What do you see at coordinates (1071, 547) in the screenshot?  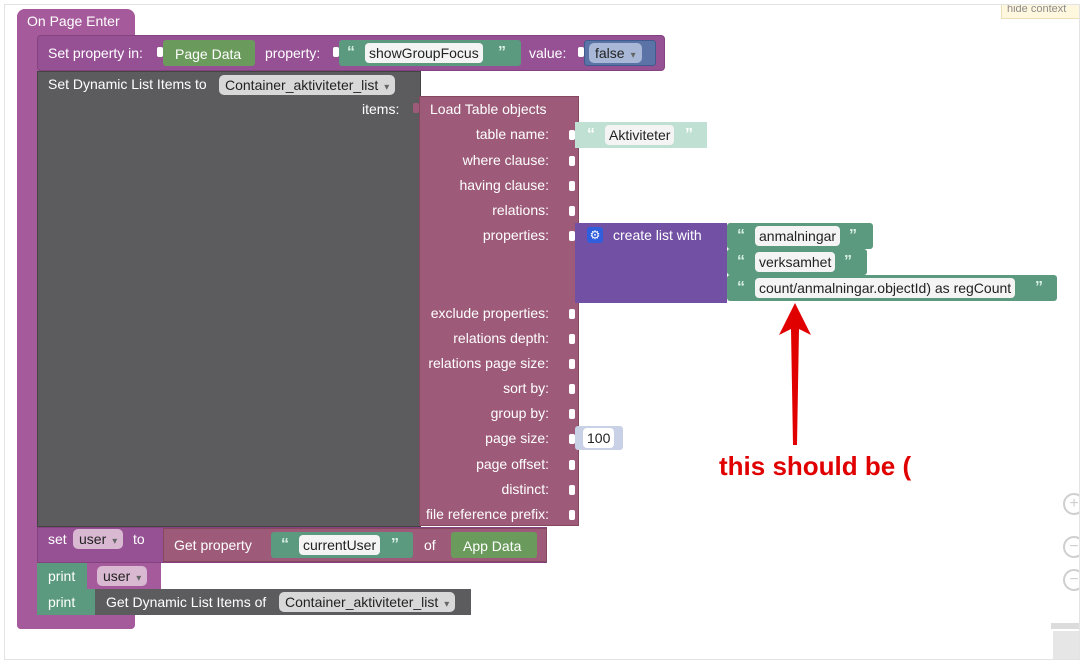 I see `zoom-out-icon: −` at bounding box center [1071, 547].